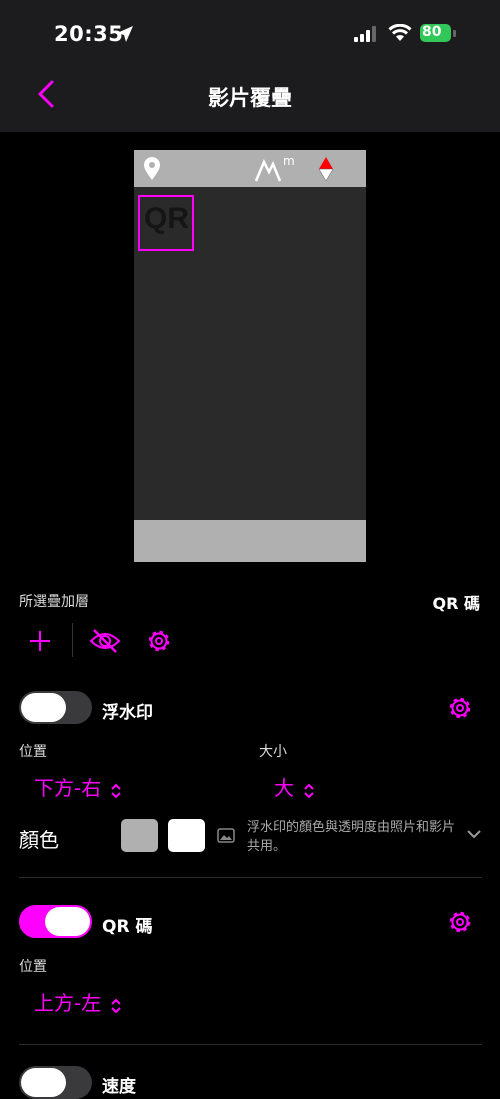  Describe the element at coordinates (432, 32) in the screenshot. I see `battery-level: 80` at that location.